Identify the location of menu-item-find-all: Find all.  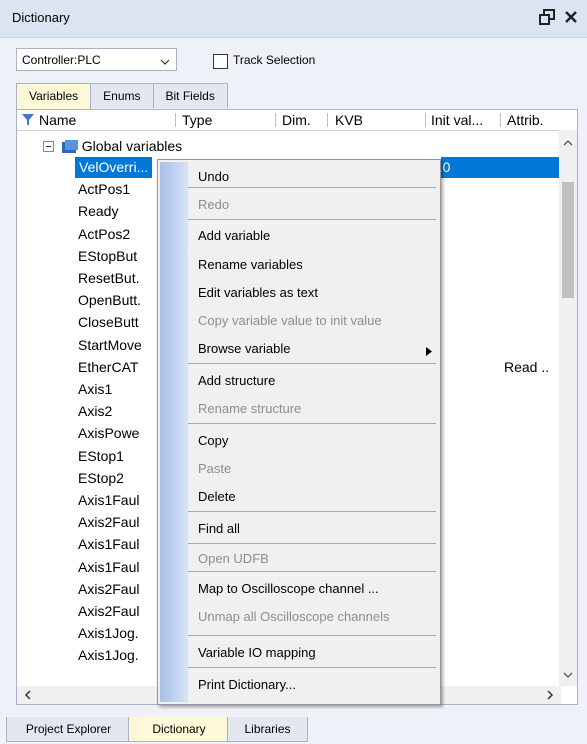
(219, 529).